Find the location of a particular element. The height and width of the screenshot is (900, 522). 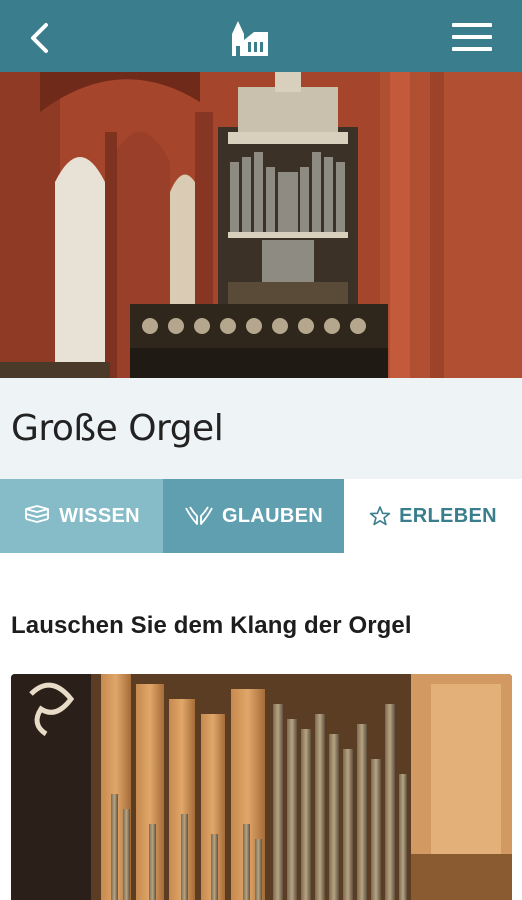

tab-erleben: ERLEBEN is located at coordinates (433, 516).